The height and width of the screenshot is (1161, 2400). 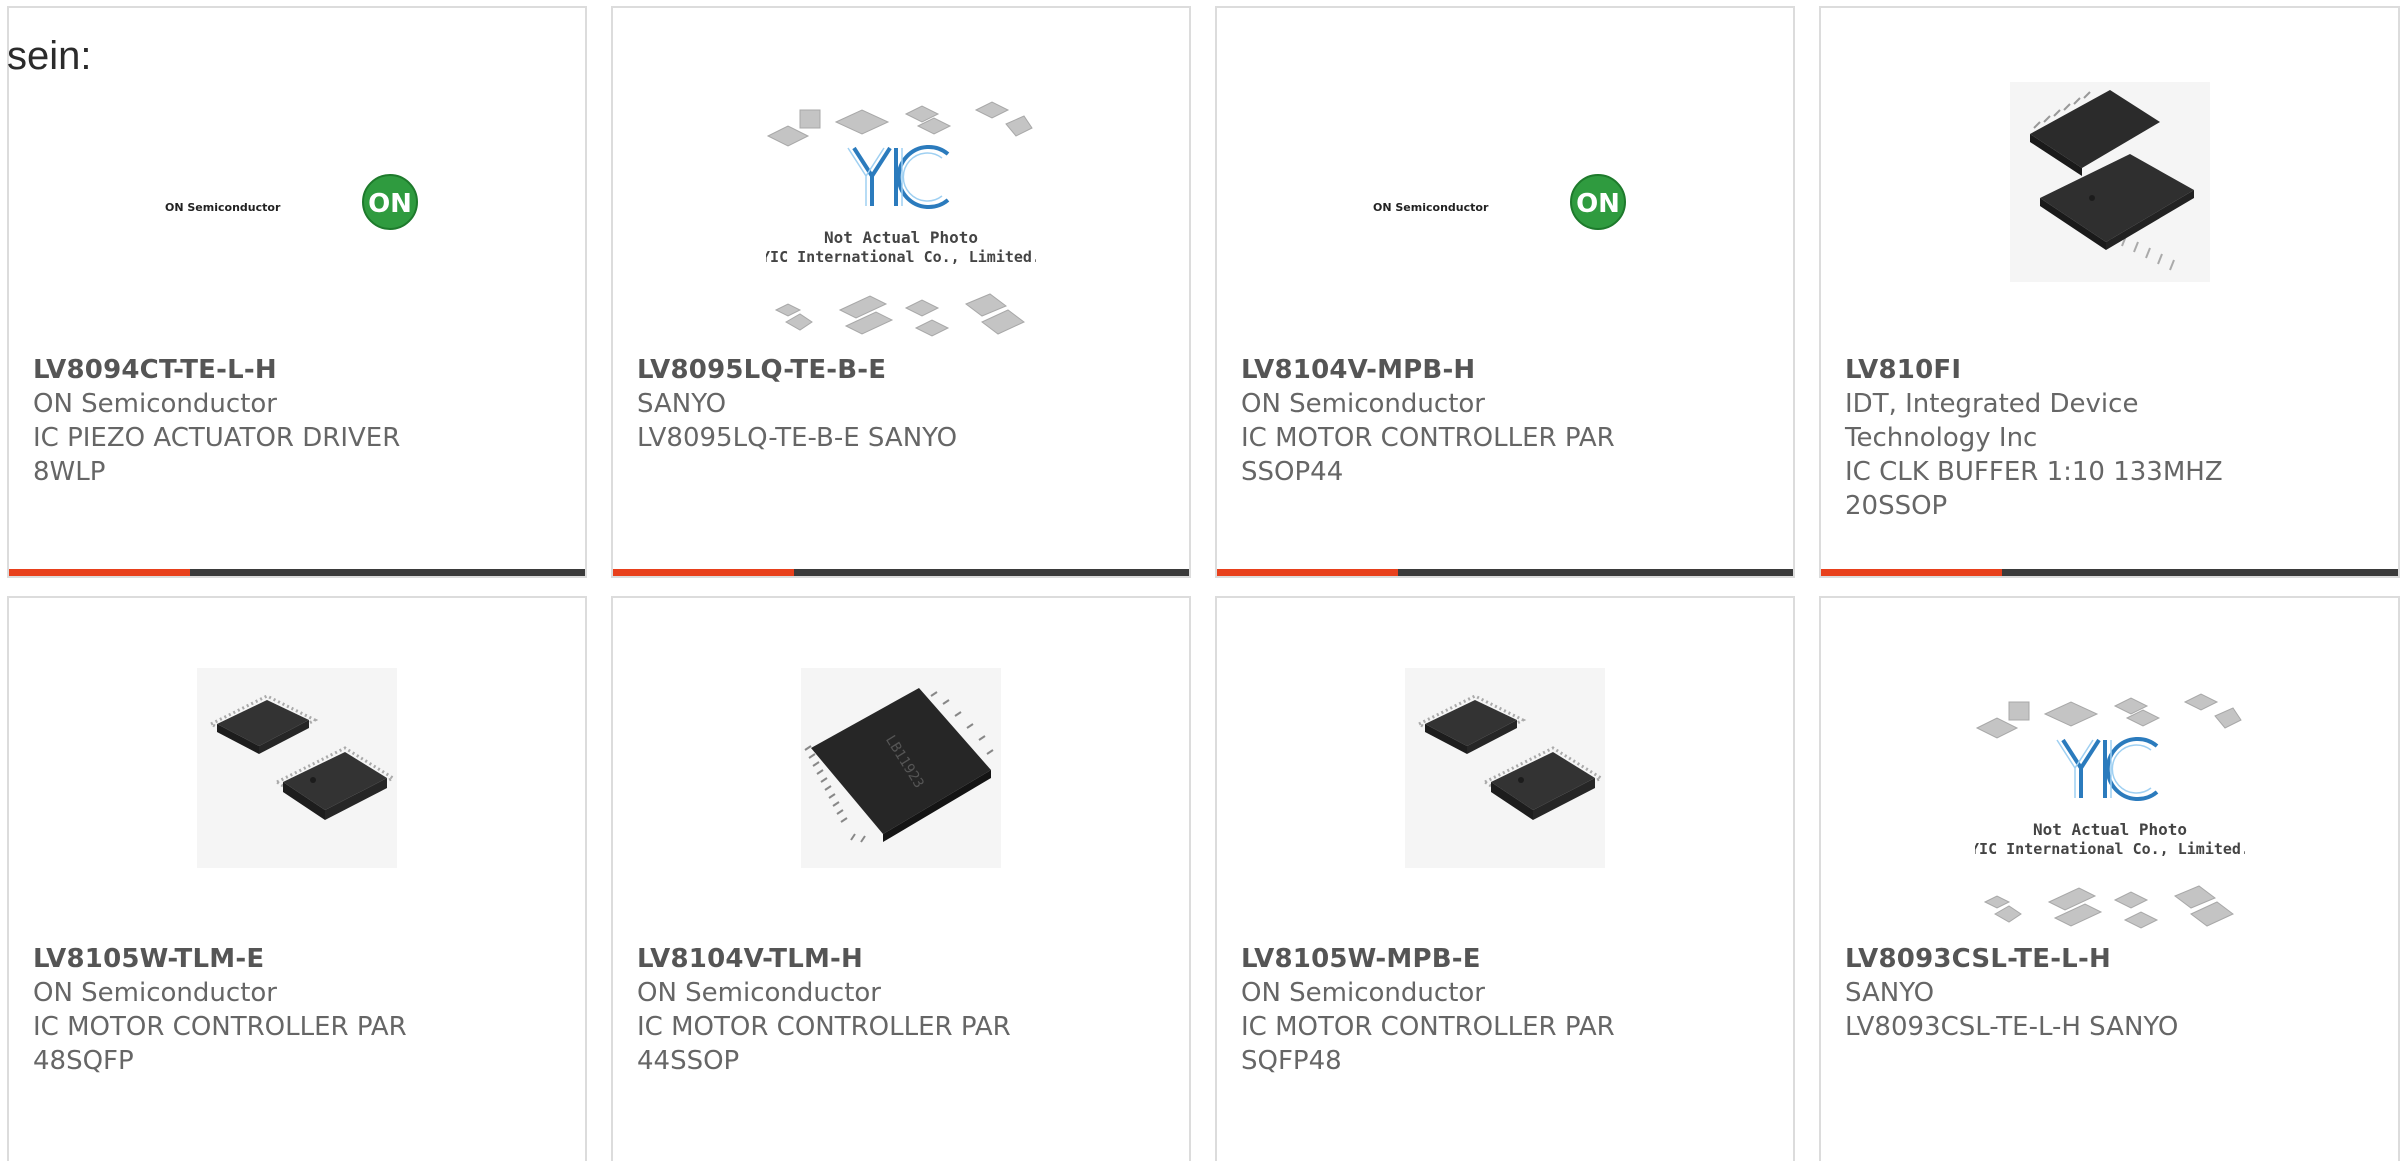 I want to click on description: IC CLK BUFFER 1:10 133MHZ 20SSOP, so click(x=2034, y=489).